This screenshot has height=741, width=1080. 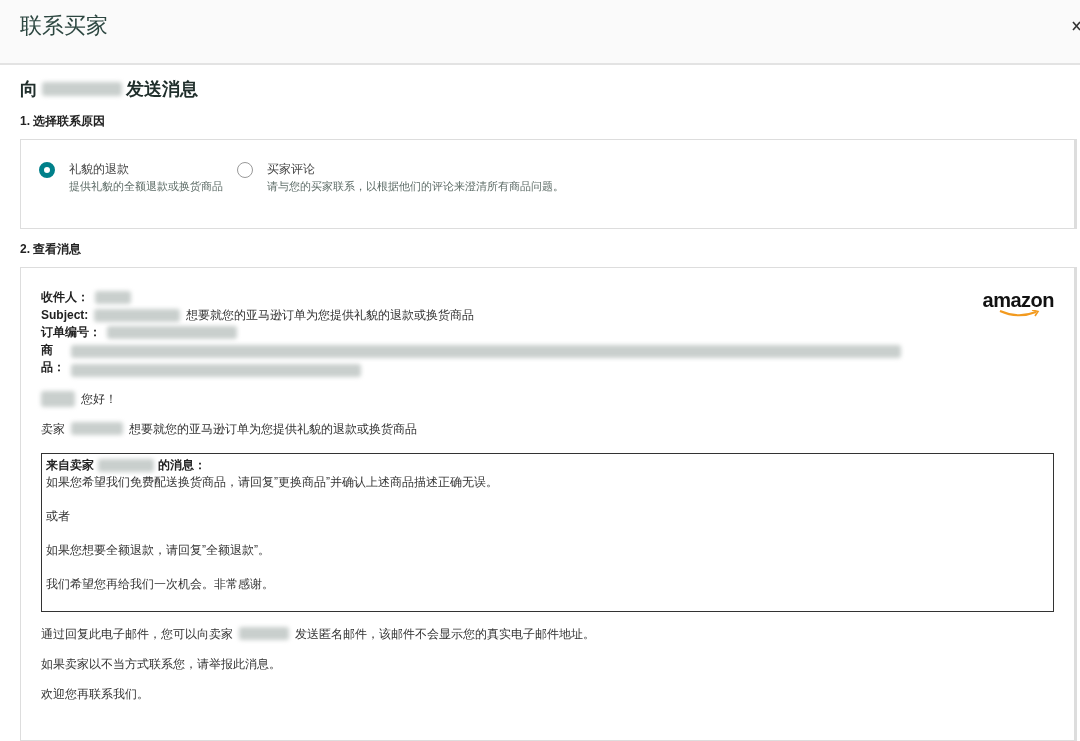 What do you see at coordinates (415, 186) in the screenshot?
I see `option-description: 请与您的买家联系，以根据他们的评论来澄清所有商品问题。` at bounding box center [415, 186].